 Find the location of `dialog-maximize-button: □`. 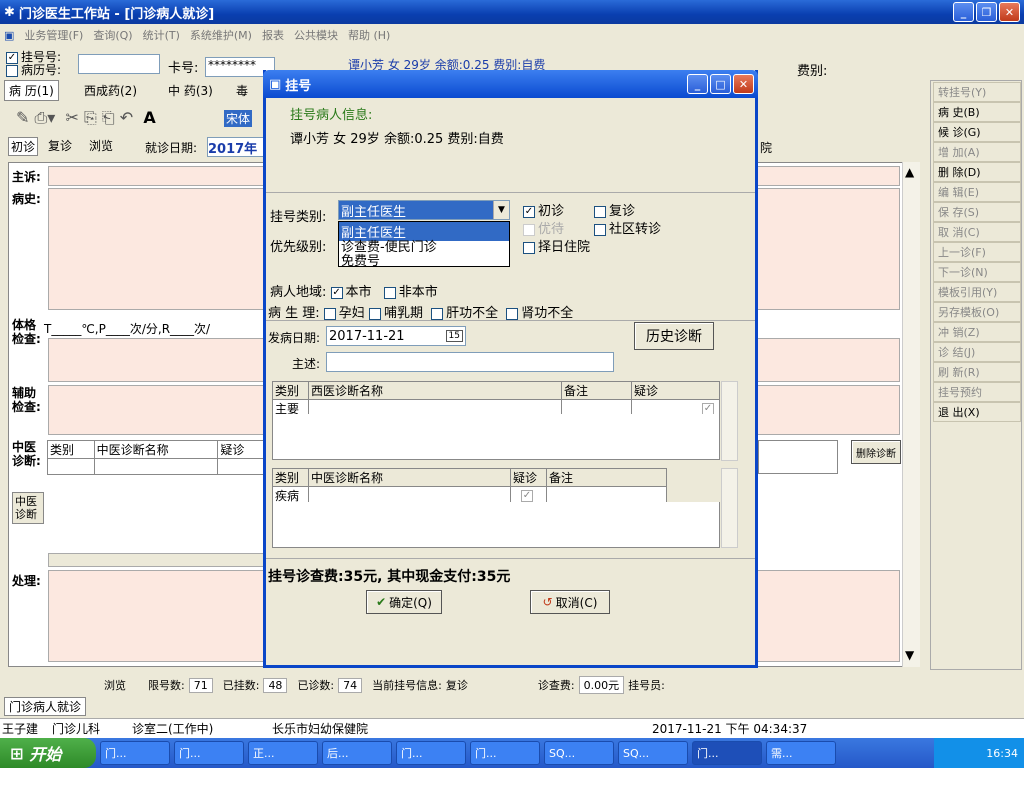

dialog-maximize-button: □ is located at coordinates (720, 84).